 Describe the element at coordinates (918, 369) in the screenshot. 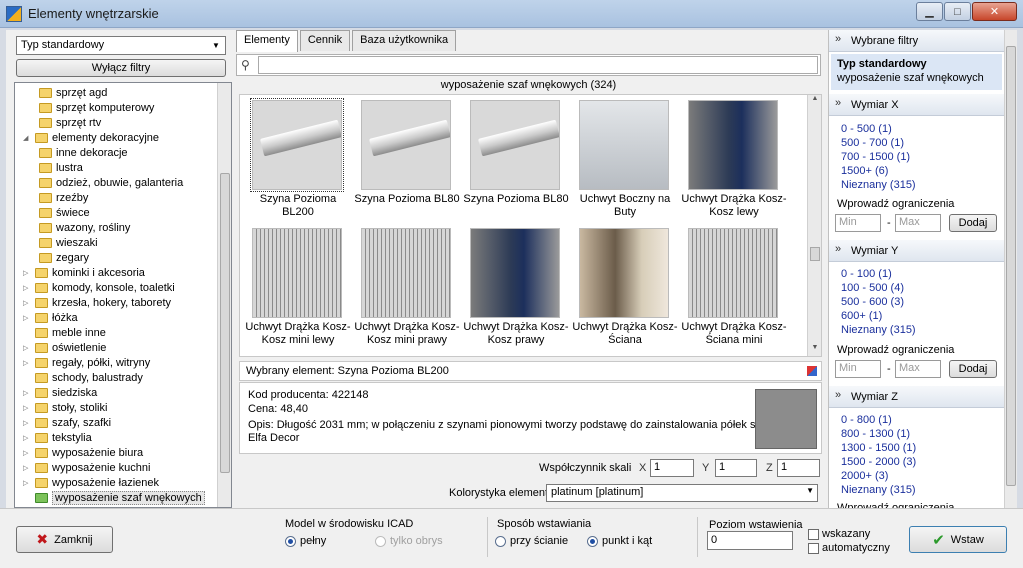

I see `y-max-input: Max` at that location.